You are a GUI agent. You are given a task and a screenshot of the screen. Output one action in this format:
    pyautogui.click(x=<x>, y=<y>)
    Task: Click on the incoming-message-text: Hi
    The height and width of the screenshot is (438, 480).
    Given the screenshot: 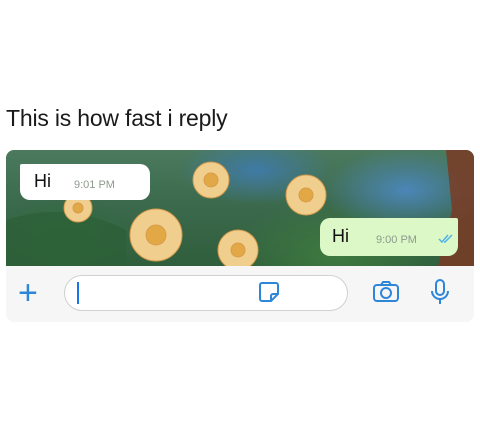 What is the action you would take?
    pyautogui.click(x=42, y=181)
    